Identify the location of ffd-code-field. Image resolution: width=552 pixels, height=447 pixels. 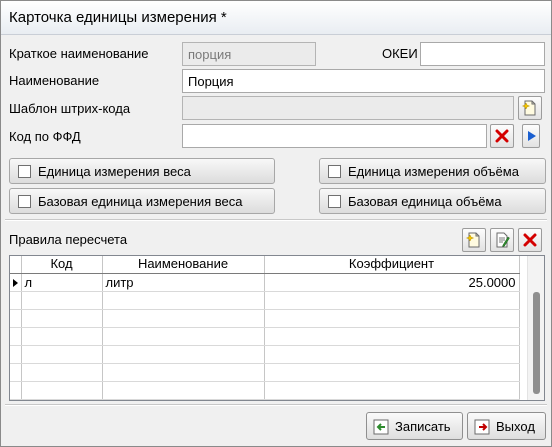
(334, 136).